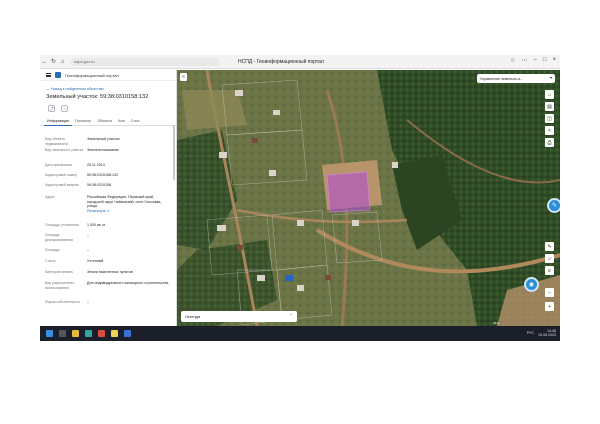 This screenshot has width=600, height=424. What do you see at coordinates (44, 62) in the screenshot?
I see `back-arrow-icon: ←` at bounding box center [44, 62].